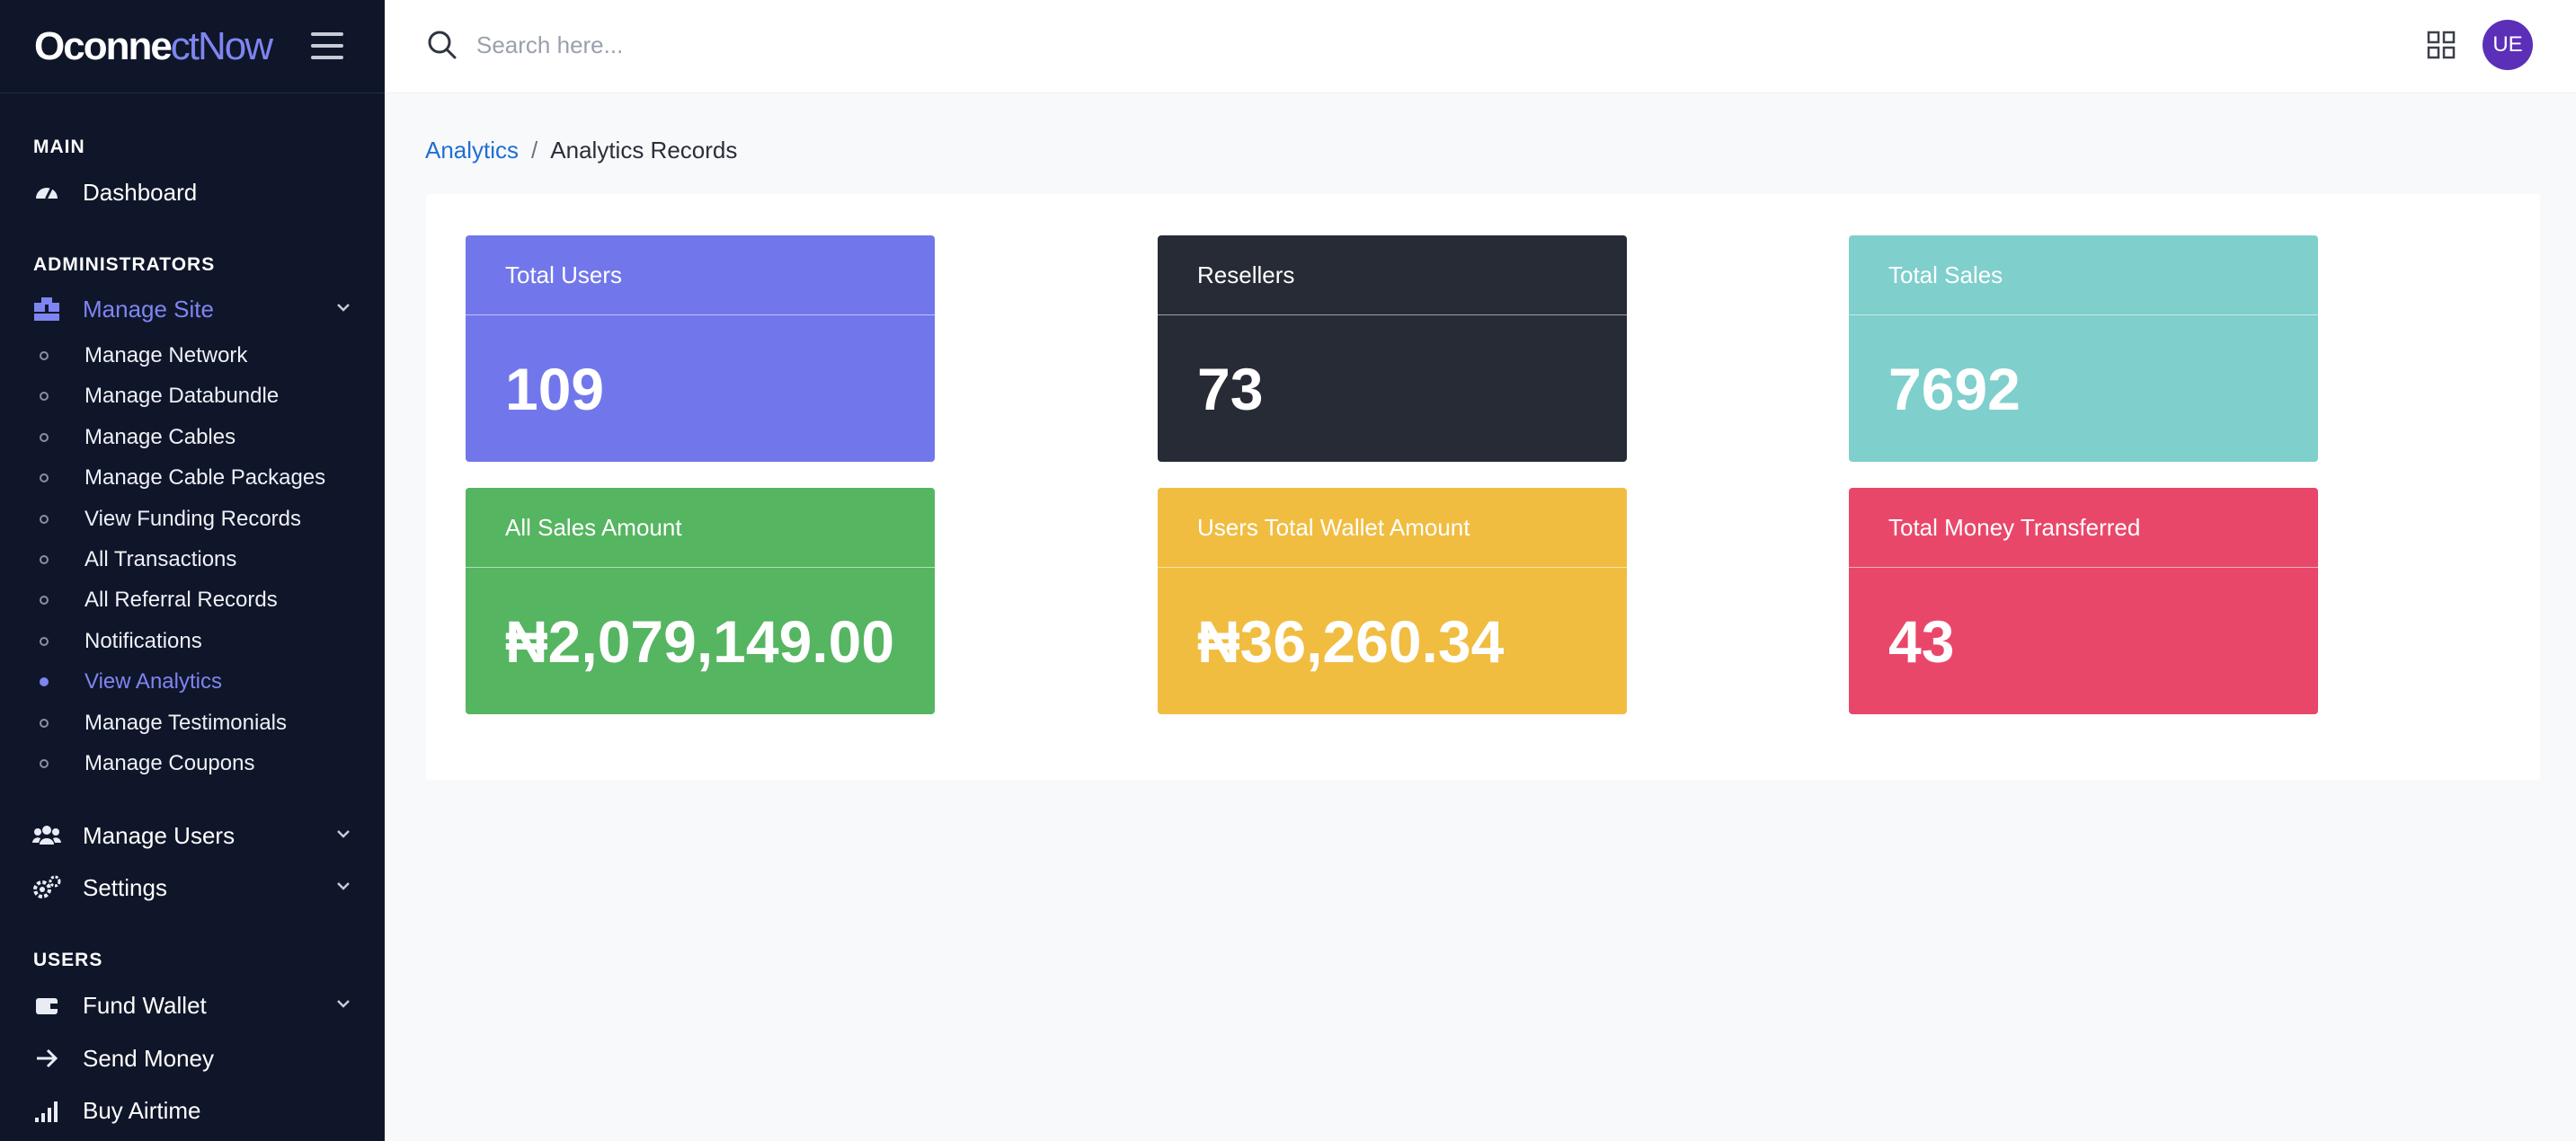 The image size is (2576, 1141). I want to click on sidebar-item-dashboard: Dashboard, so click(192, 192).